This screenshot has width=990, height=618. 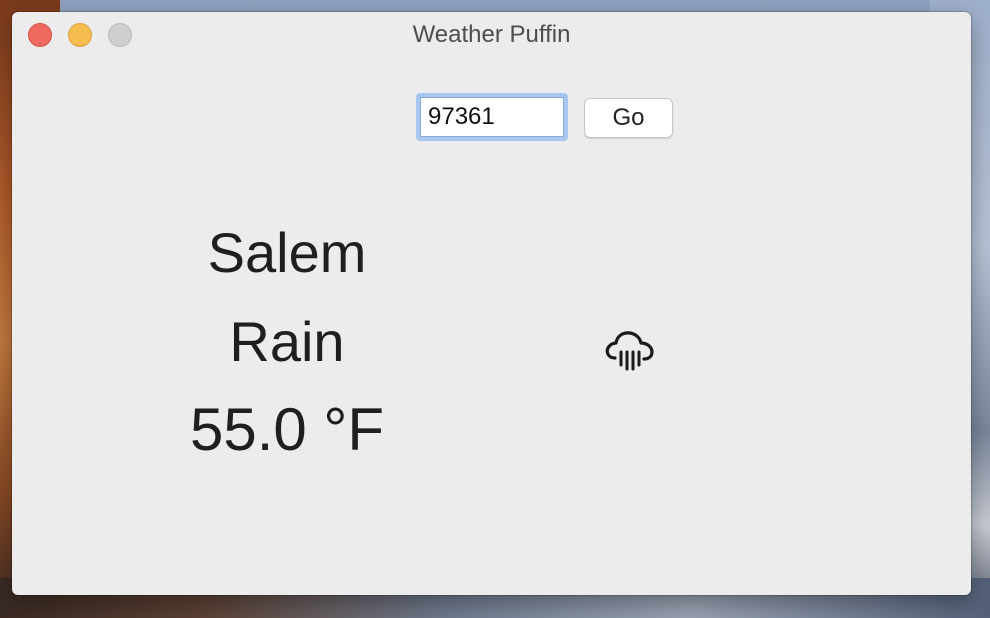 I want to click on go-button: Go, so click(x=628, y=118).